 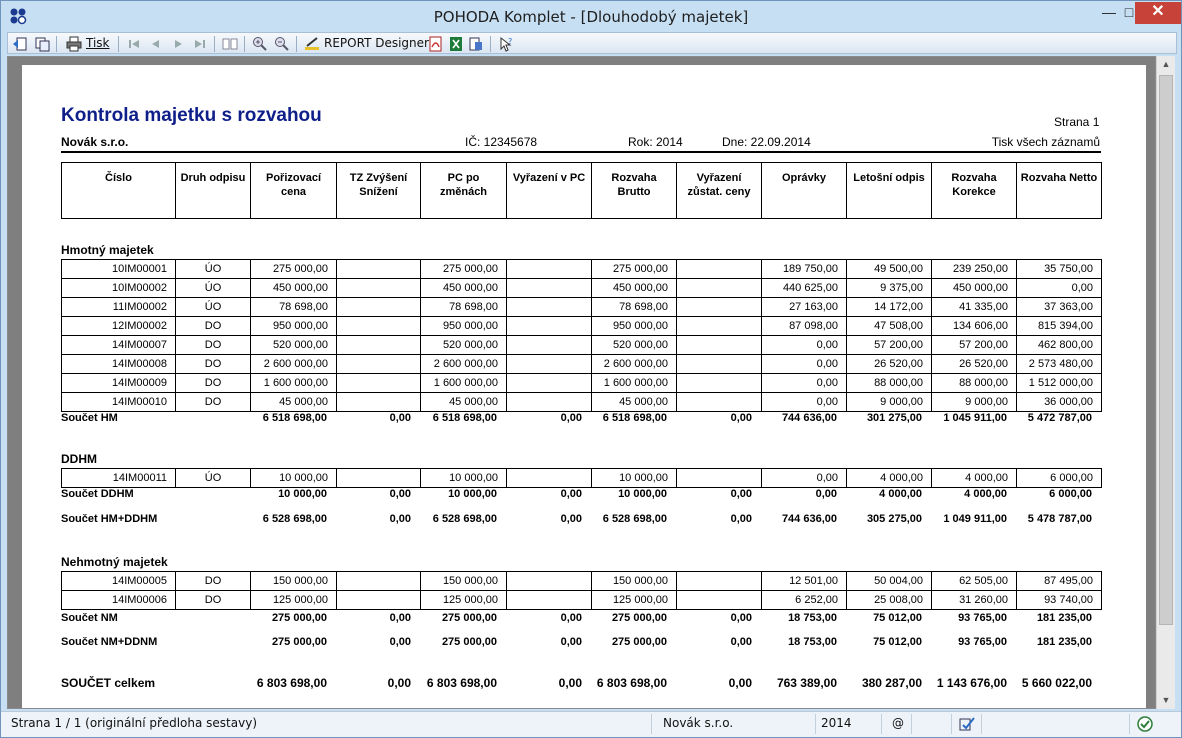 What do you see at coordinates (889, 383) in the screenshot?
I see `table-cell: 88 000,00` at bounding box center [889, 383].